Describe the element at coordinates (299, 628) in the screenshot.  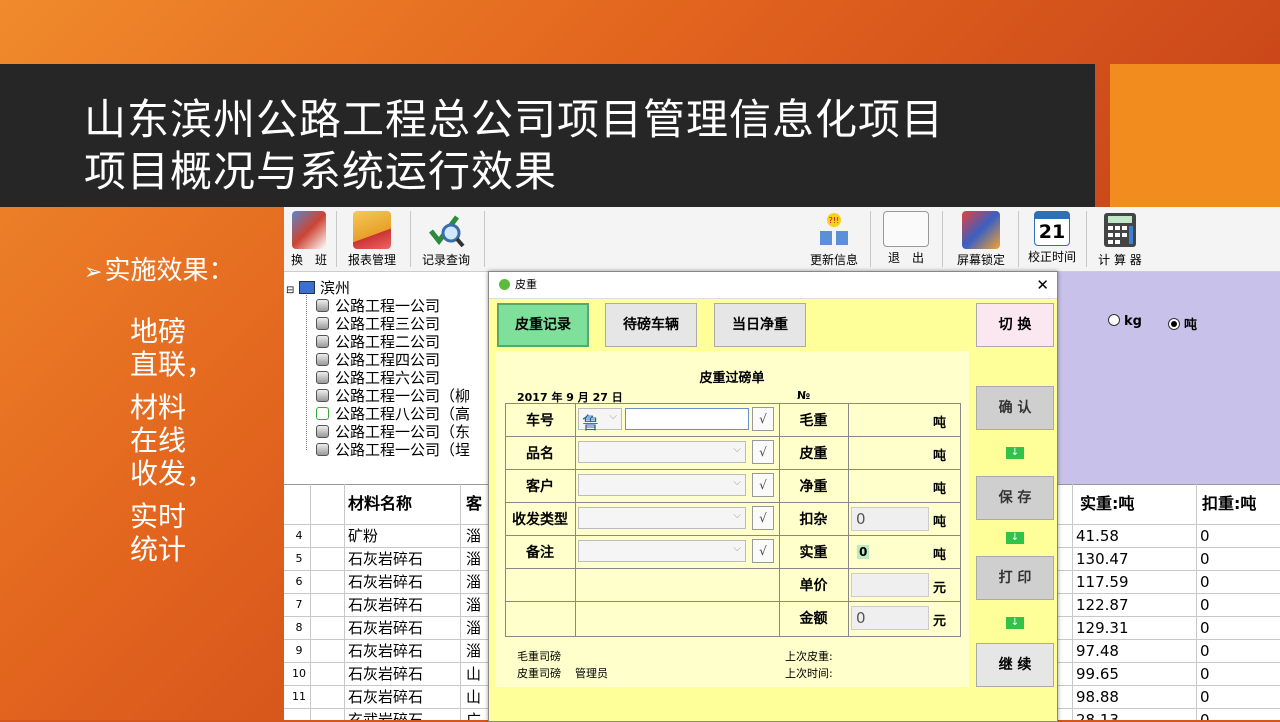
I see `row-number: 8` at that location.